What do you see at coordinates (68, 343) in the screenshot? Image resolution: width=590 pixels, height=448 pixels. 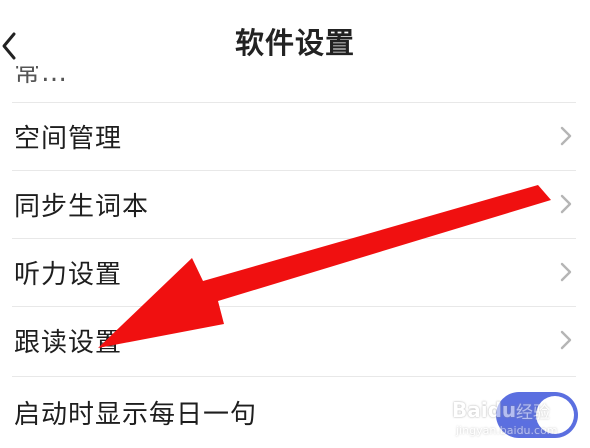 I see `settings-item-label: 跟读设置` at bounding box center [68, 343].